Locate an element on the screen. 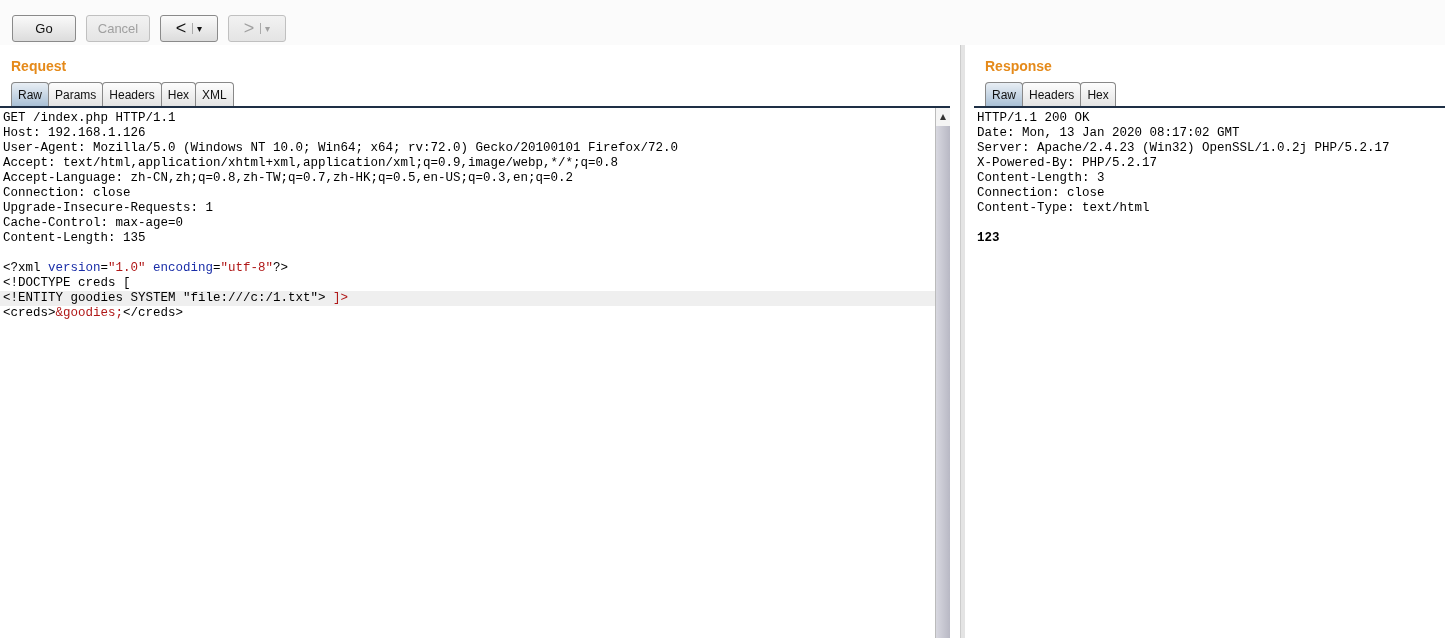  code-line: 123 is located at coordinates (988, 238).